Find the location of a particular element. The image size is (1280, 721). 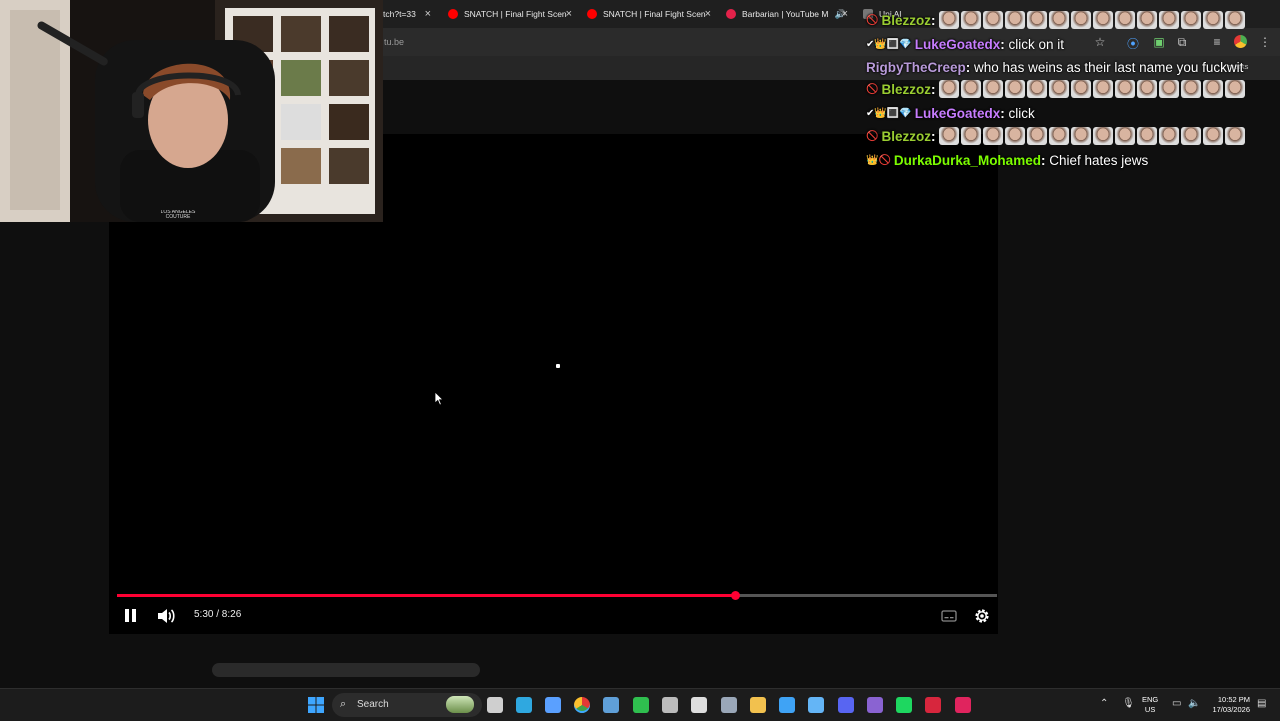

mouse-cursor-icon is located at coordinates (439, 398).